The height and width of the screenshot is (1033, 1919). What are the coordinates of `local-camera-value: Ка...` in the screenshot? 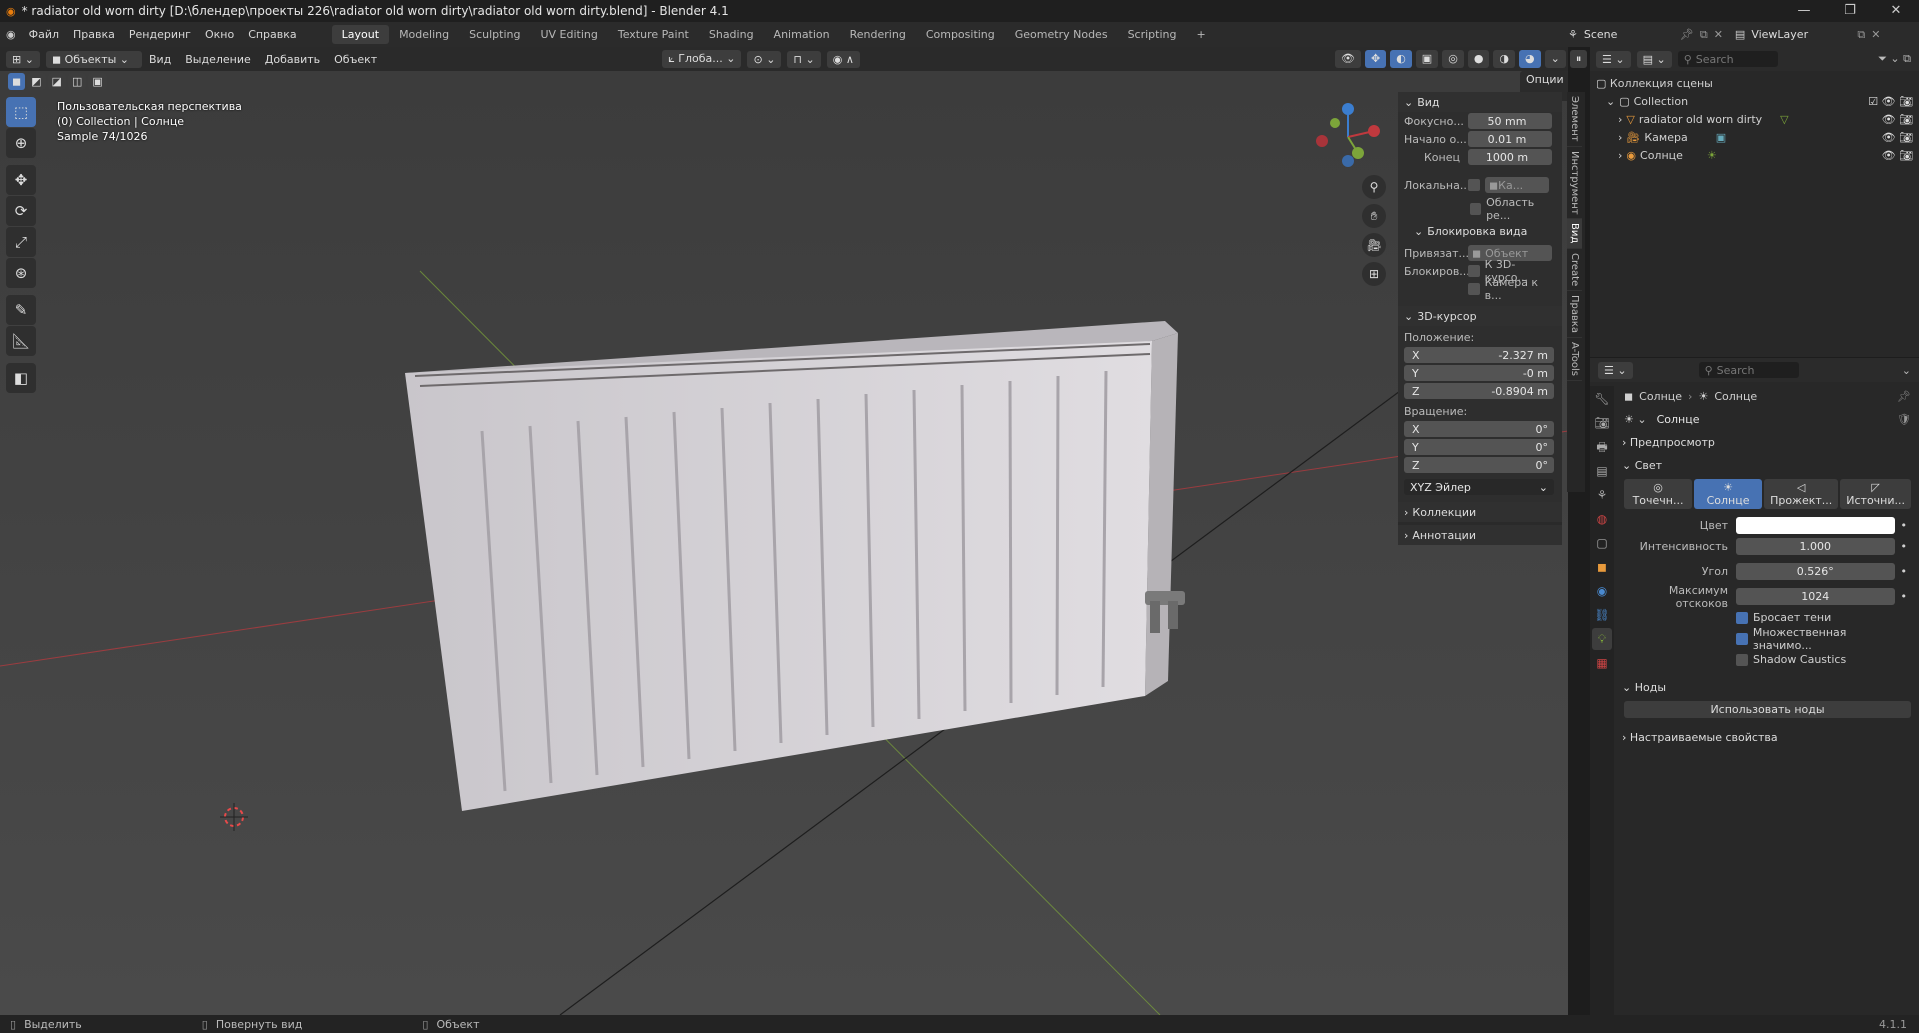 It's located at (1510, 185).